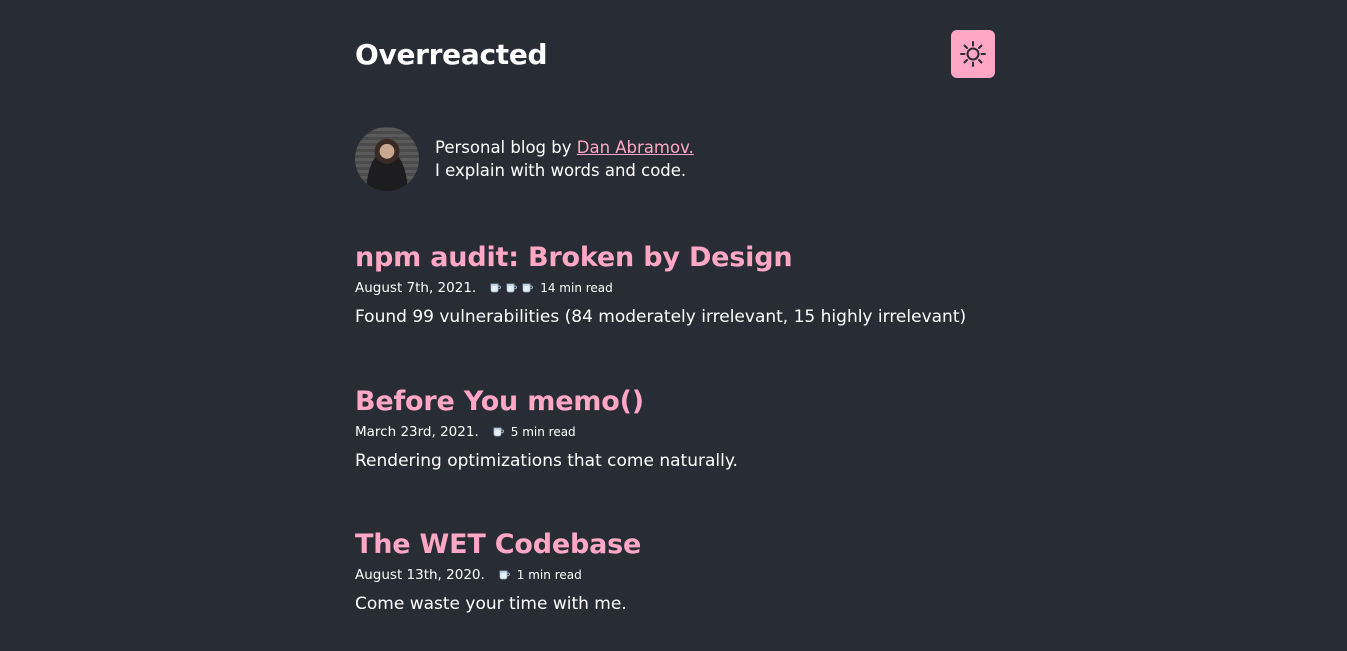  Describe the element at coordinates (660, 288) in the screenshot. I see `post-meta: August 7th, 2021. 14 min read` at that location.